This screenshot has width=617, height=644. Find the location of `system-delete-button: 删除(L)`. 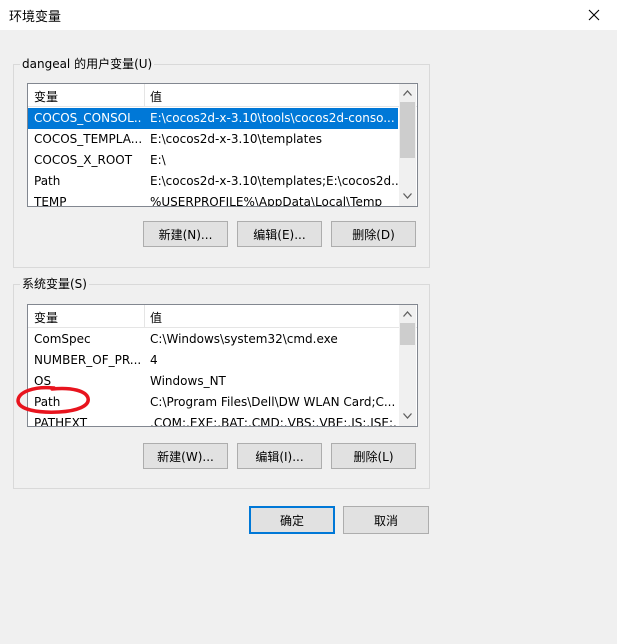

system-delete-button: 删除(L) is located at coordinates (373, 456).